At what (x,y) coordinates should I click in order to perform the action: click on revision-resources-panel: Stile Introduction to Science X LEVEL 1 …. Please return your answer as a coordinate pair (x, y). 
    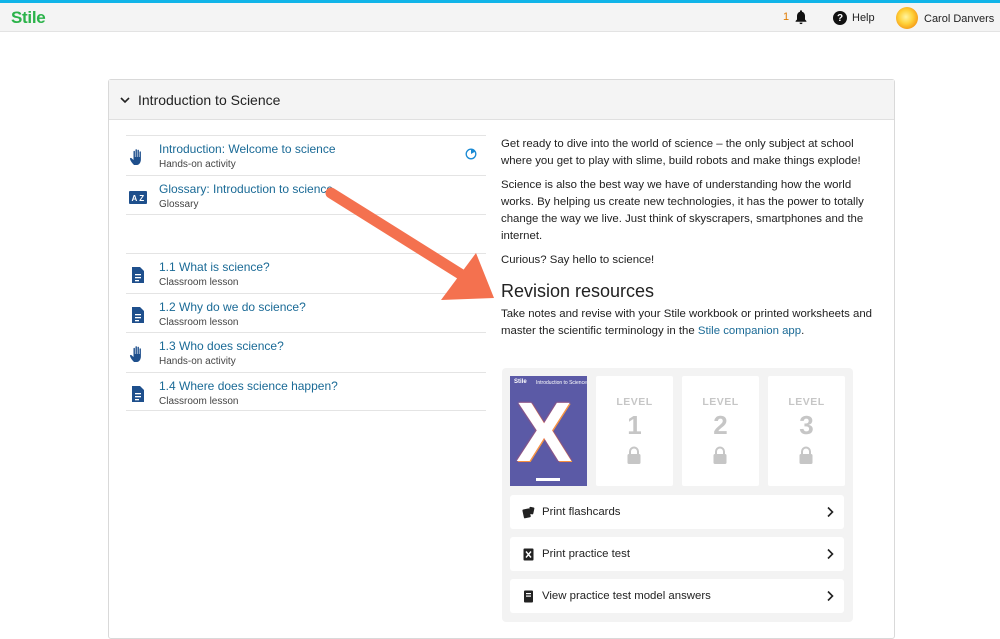
    Looking at the image, I should click on (677, 495).